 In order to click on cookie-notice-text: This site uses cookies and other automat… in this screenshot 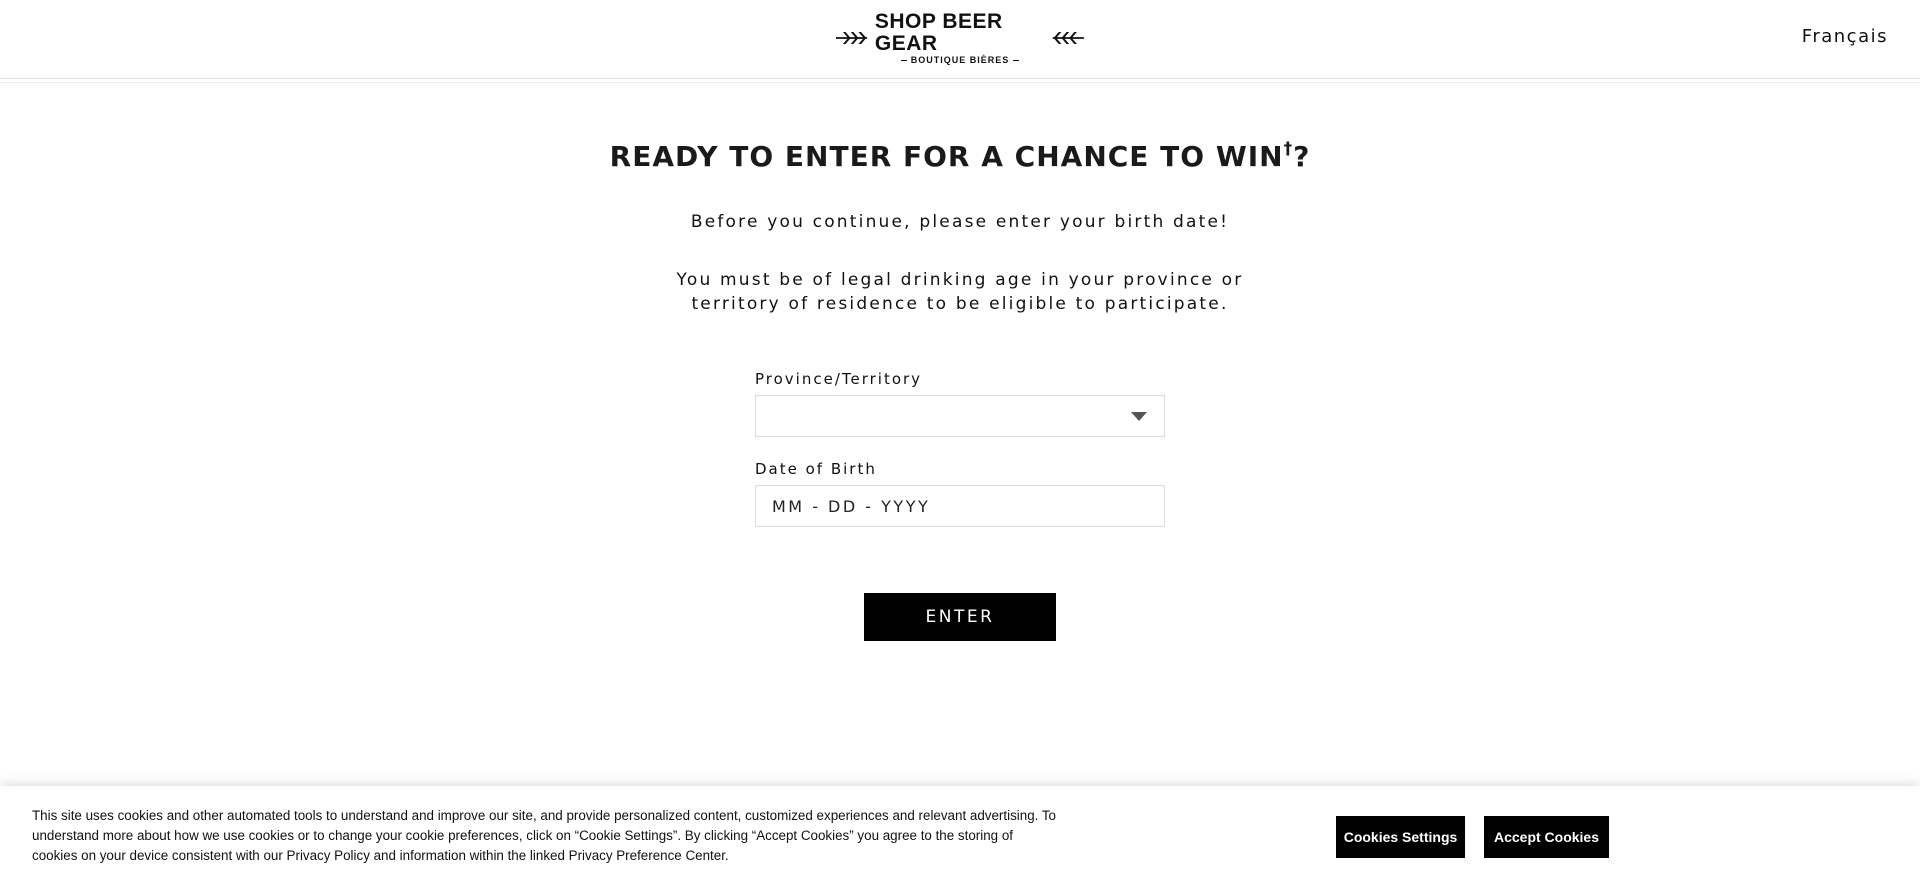, I will do `click(544, 835)`.